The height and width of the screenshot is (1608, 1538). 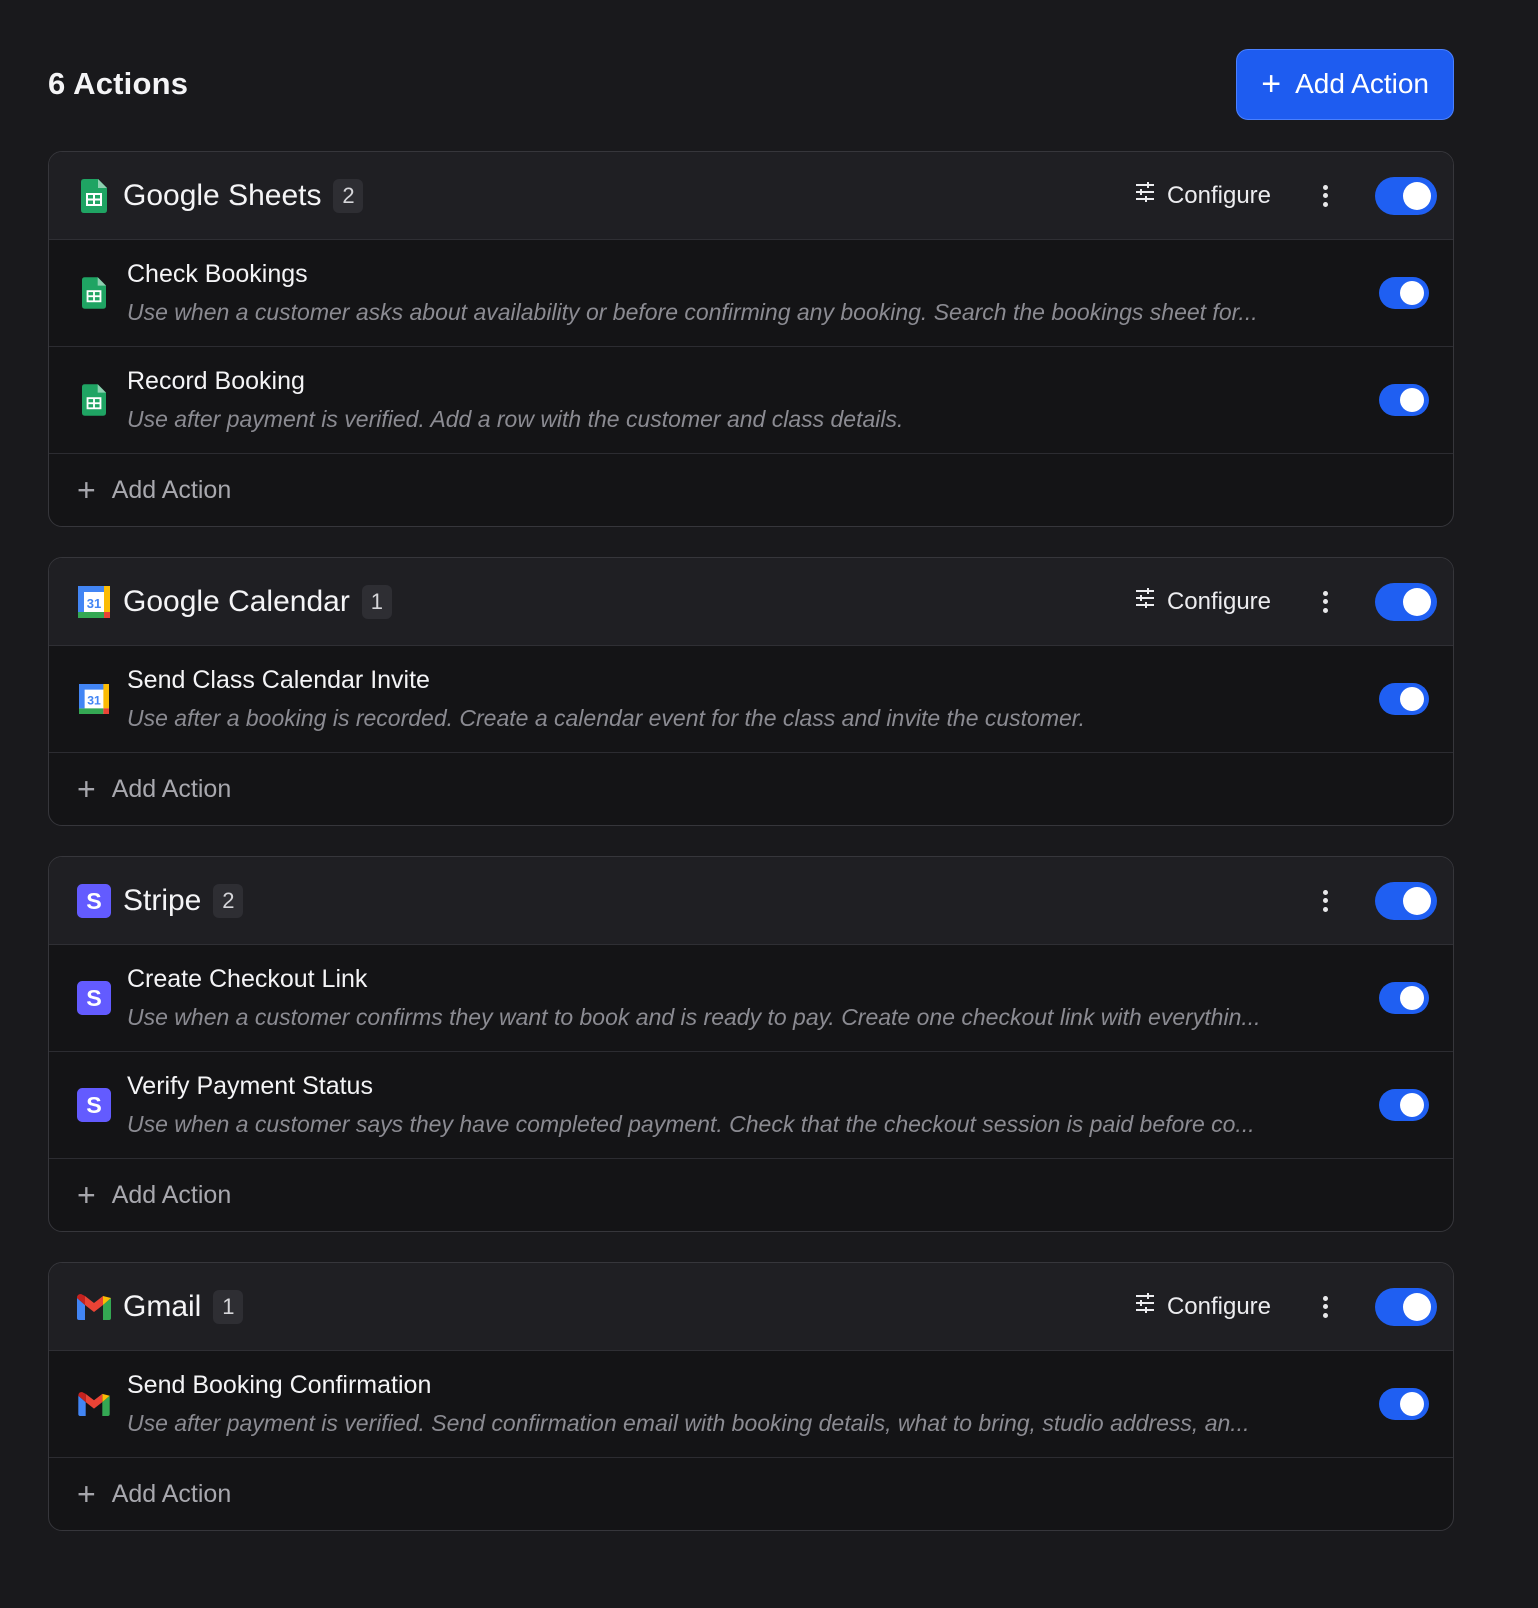 What do you see at coordinates (162, 1306) in the screenshot?
I see `group-name: Gmail` at bounding box center [162, 1306].